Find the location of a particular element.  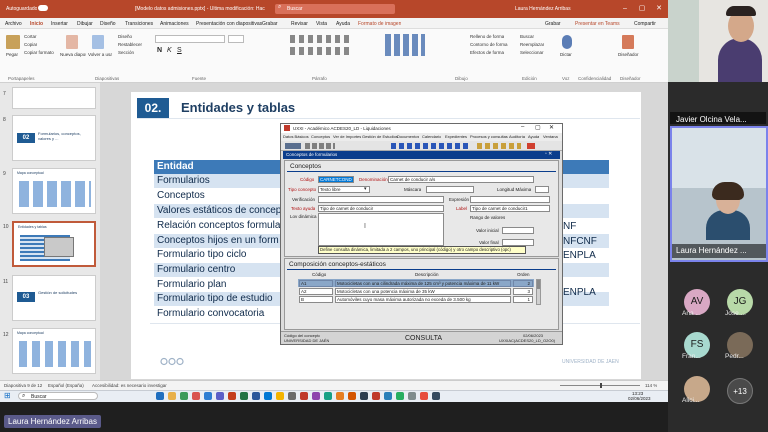

uxxi-menu-ayuda: Ayuda is located at coordinates (533, 136).